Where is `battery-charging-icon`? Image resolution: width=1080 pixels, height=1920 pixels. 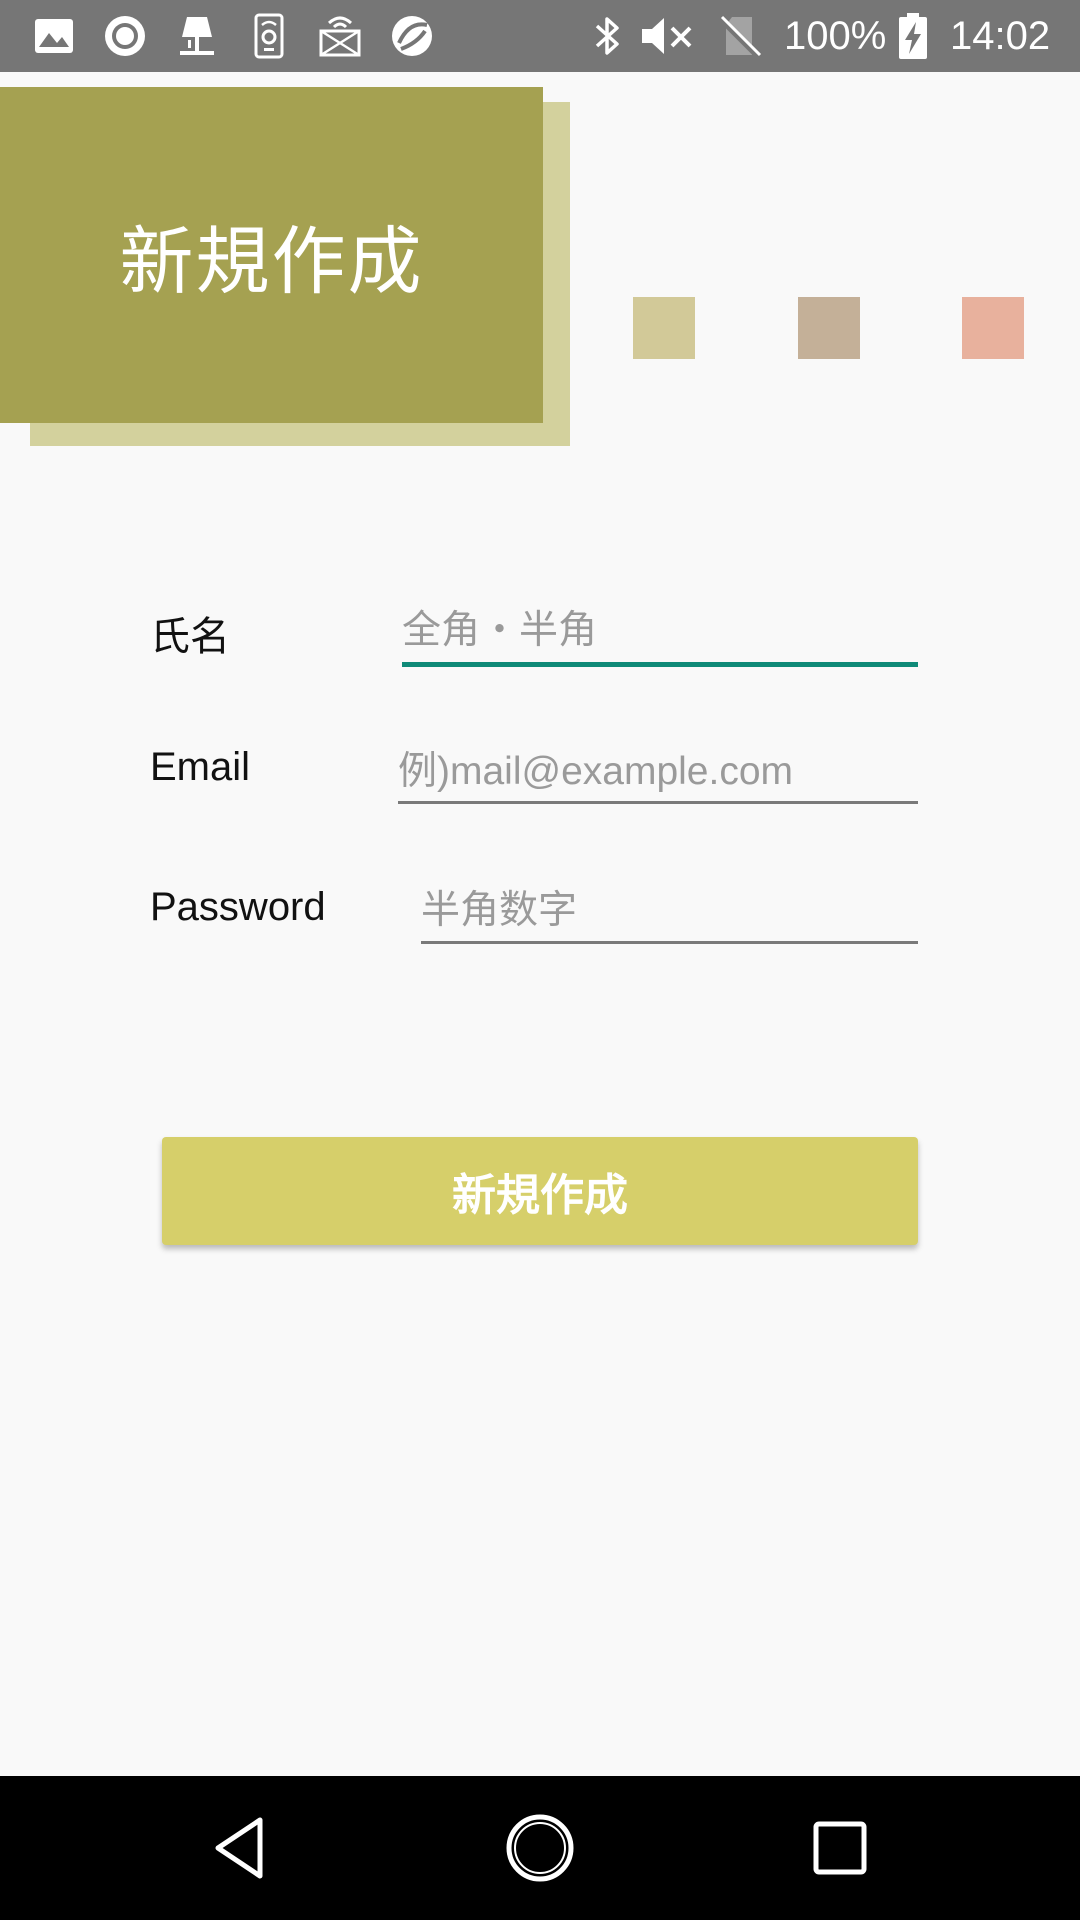 battery-charging-icon is located at coordinates (913, 36).